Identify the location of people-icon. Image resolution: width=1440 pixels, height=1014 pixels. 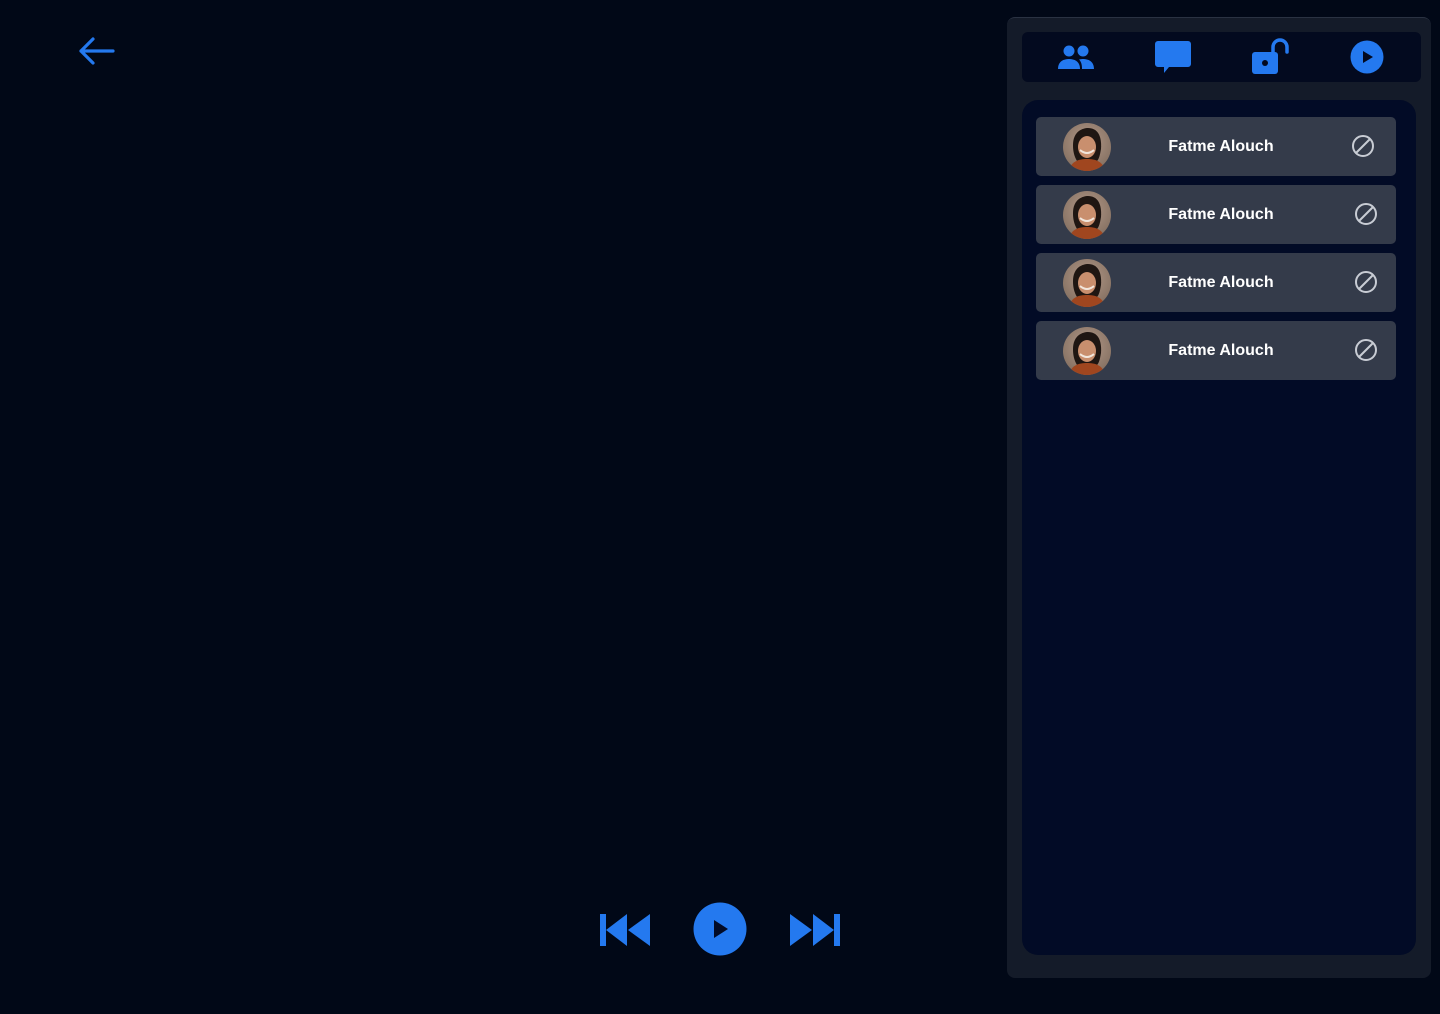
(1076, 57).